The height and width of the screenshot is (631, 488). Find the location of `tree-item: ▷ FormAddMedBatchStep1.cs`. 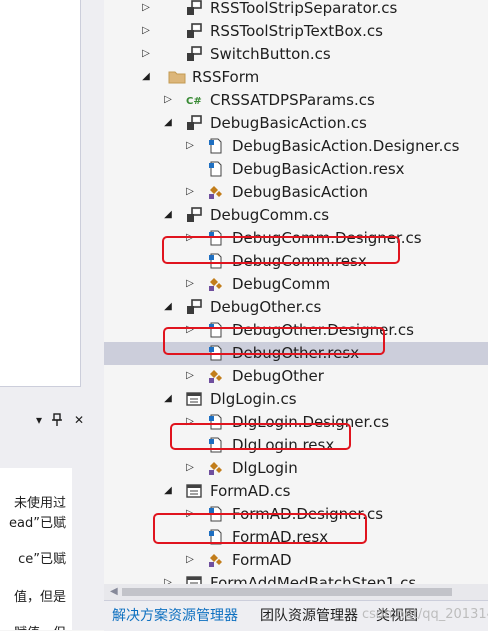

tree-item: ▷ FormAddMedBatchStep1.cs is located at coordinates (296, 578).